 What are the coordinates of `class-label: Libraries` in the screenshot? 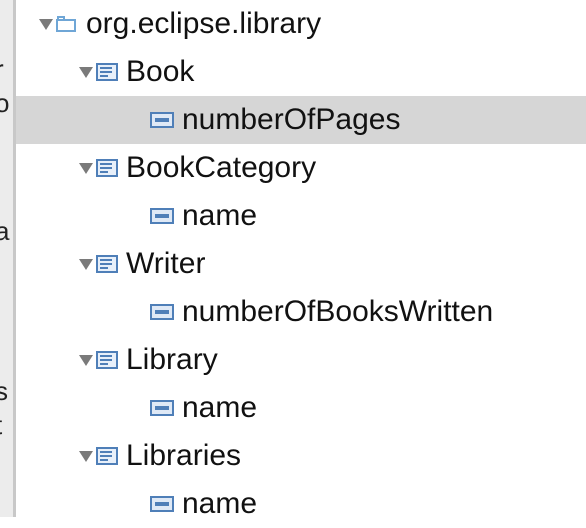 It's located at (184, 455).